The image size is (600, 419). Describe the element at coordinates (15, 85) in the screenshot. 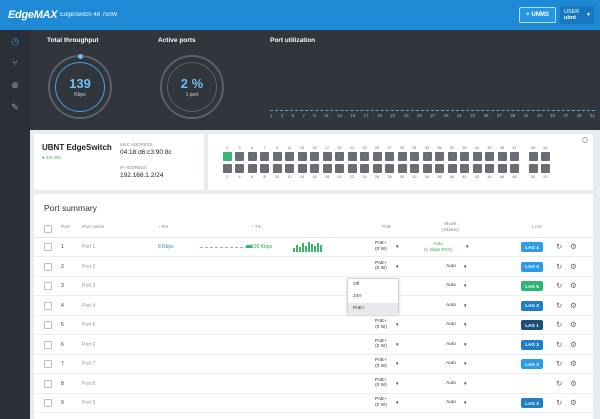

I see `routing-globe-icon: ⊕` at that location.